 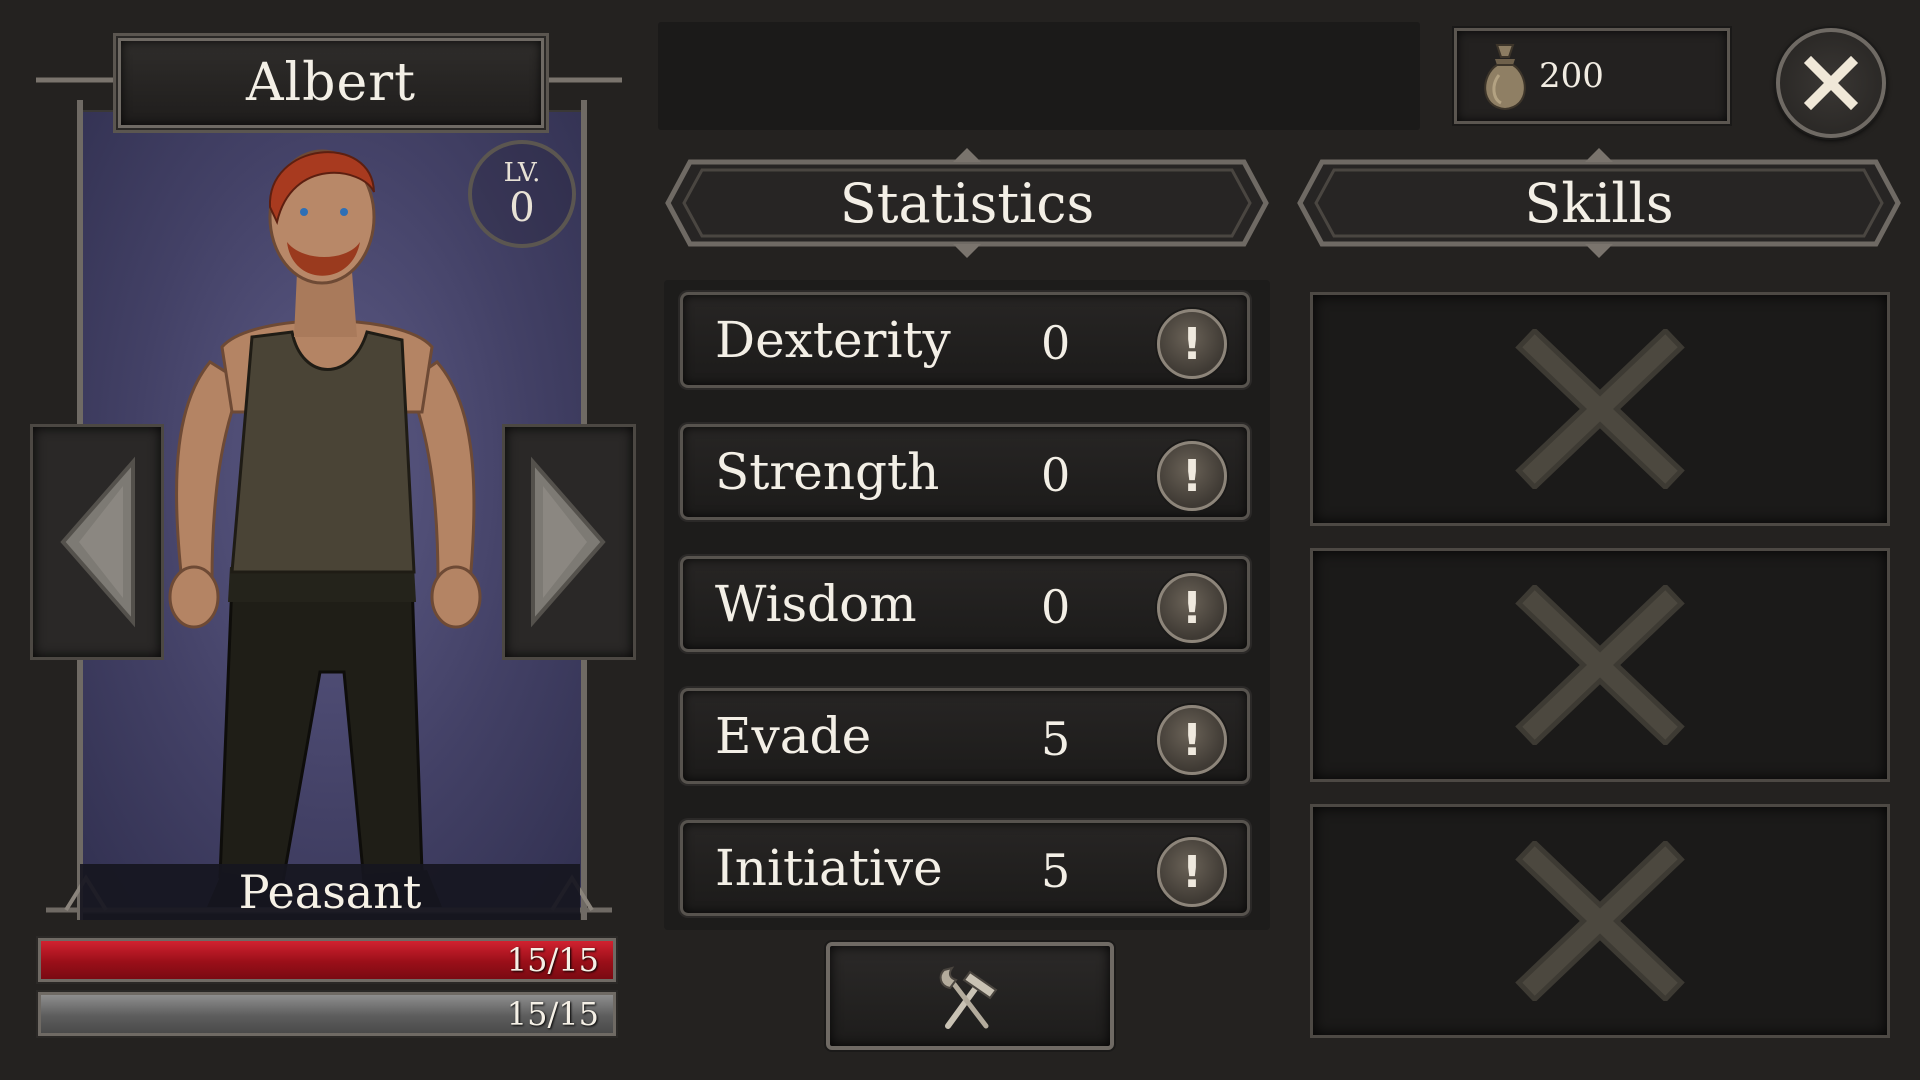 I want to click on statistics-title: Statistics, so click(x=967, y=203).